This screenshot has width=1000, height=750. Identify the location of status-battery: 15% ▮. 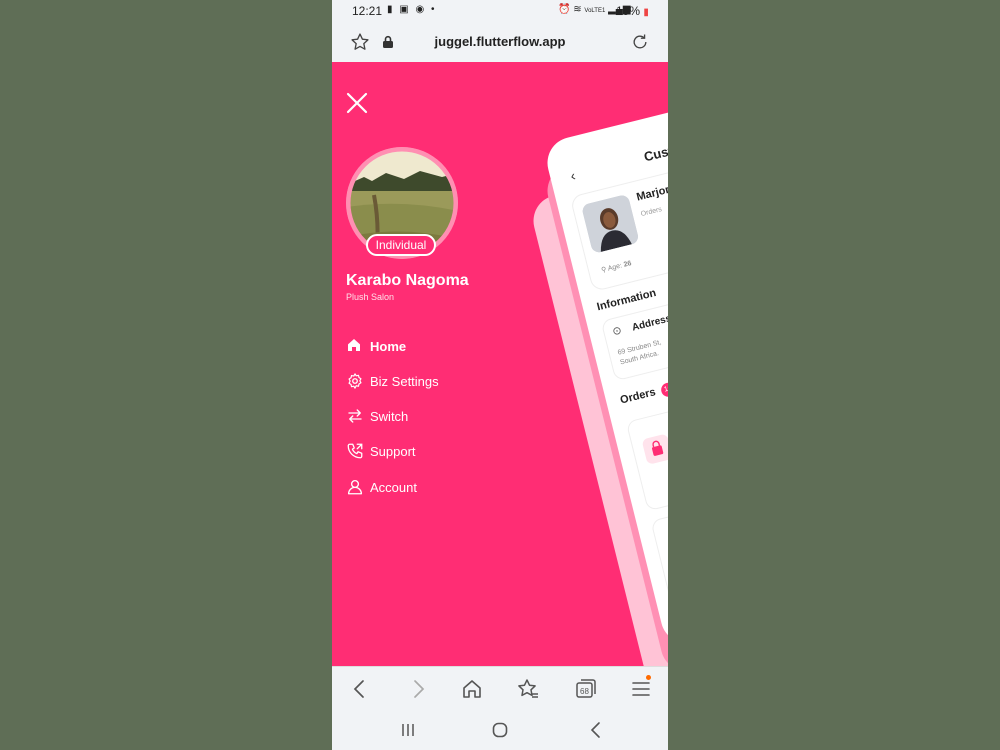
(632, 11).